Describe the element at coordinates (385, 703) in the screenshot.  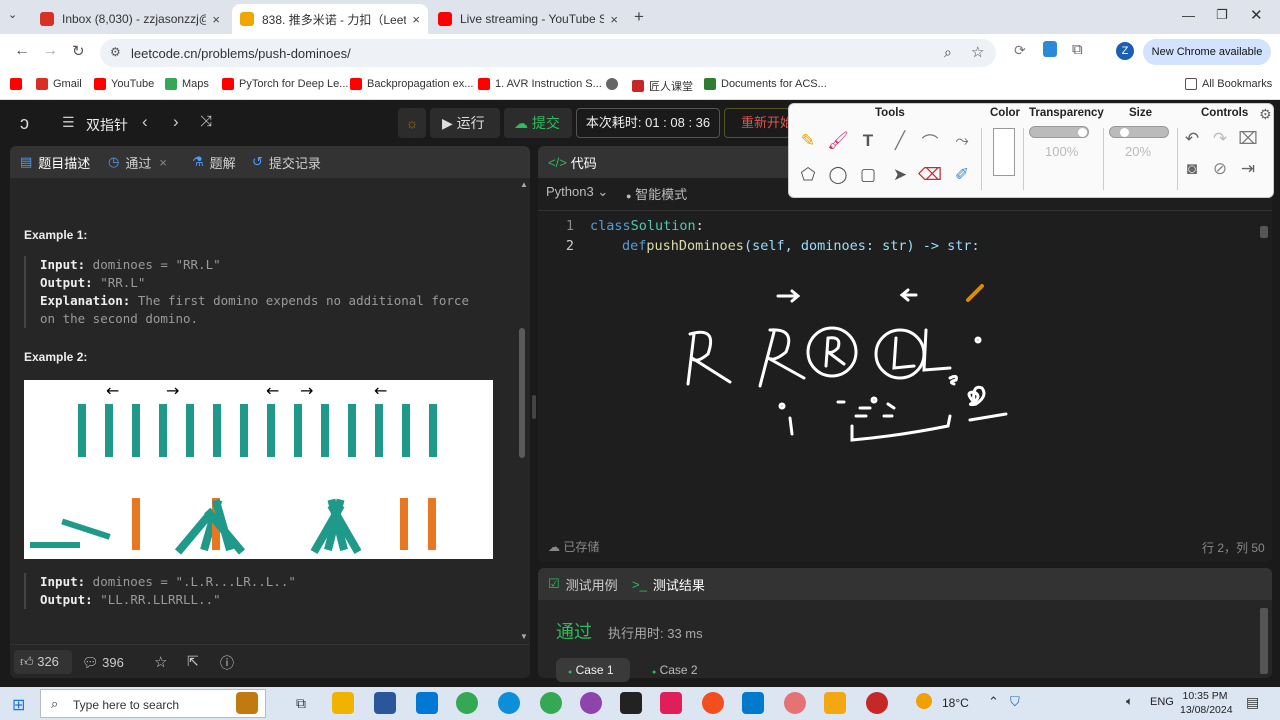
I see `outlook-icon` at that location.